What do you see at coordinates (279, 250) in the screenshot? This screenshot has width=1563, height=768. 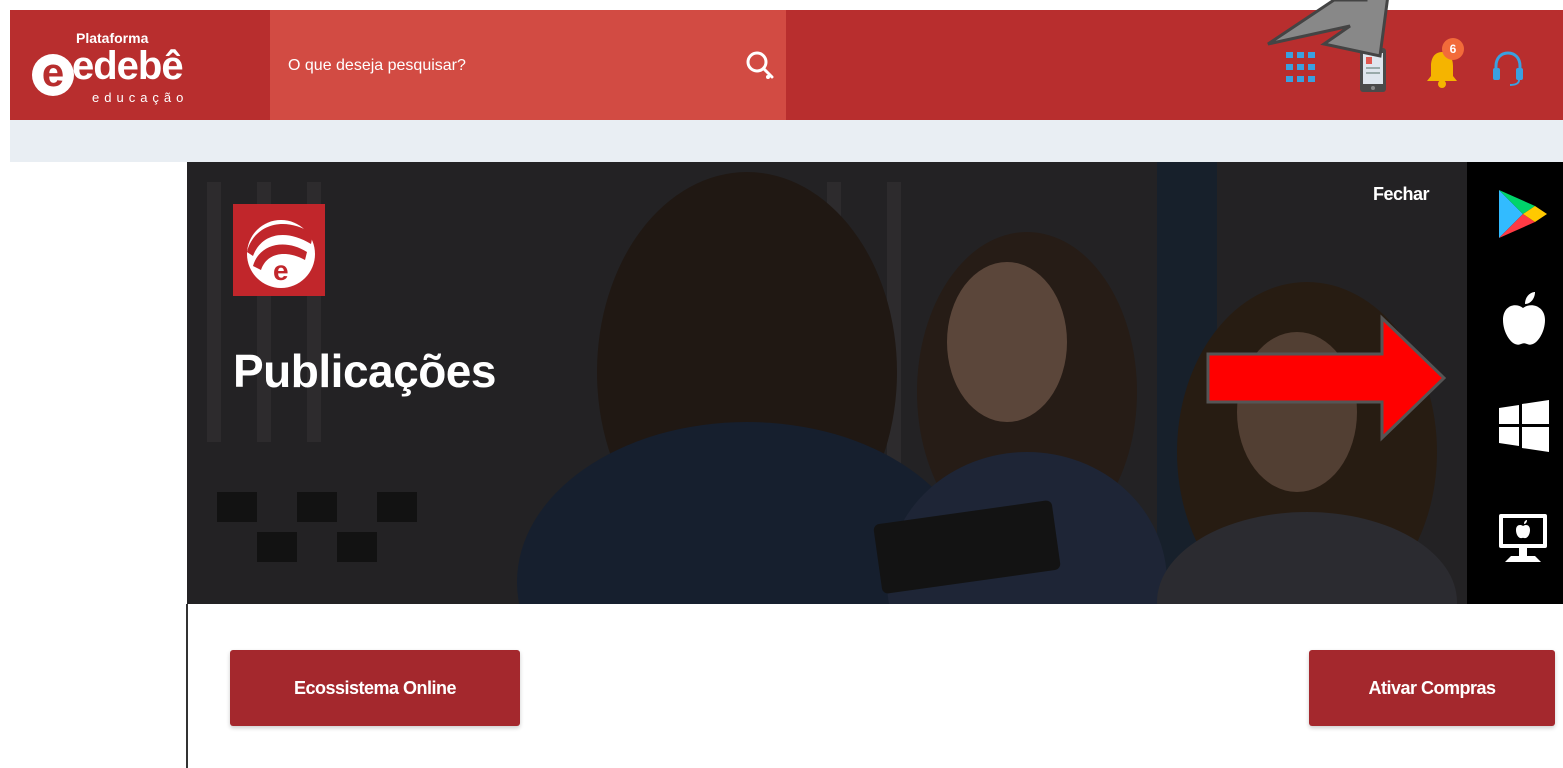 I see `publicacoes-logo: e` at bounding box center [279, 250].